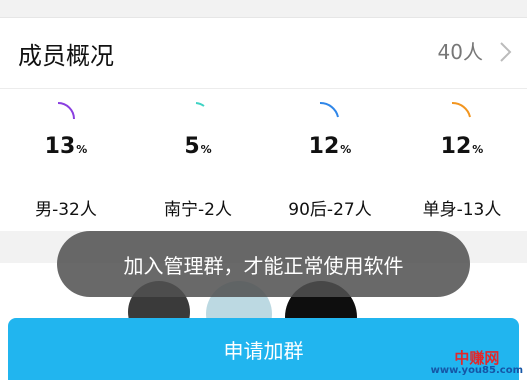 Image resolution: width=527 pixels, height=380 pixels. Describe the element at coordinates (330, 160) in the screenshot. I see `stat-age: 12% 90后-27人` at that location.